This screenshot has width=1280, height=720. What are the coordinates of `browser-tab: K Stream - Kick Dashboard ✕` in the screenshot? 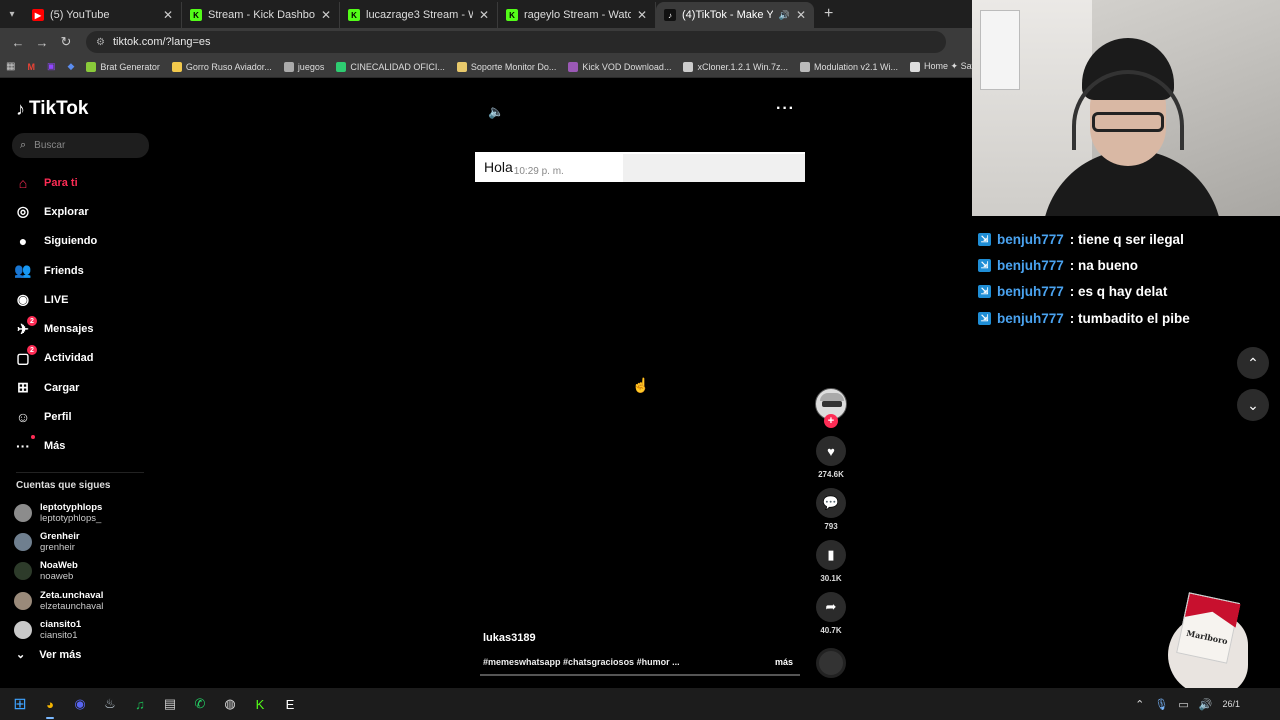 It's located at (261, 15).